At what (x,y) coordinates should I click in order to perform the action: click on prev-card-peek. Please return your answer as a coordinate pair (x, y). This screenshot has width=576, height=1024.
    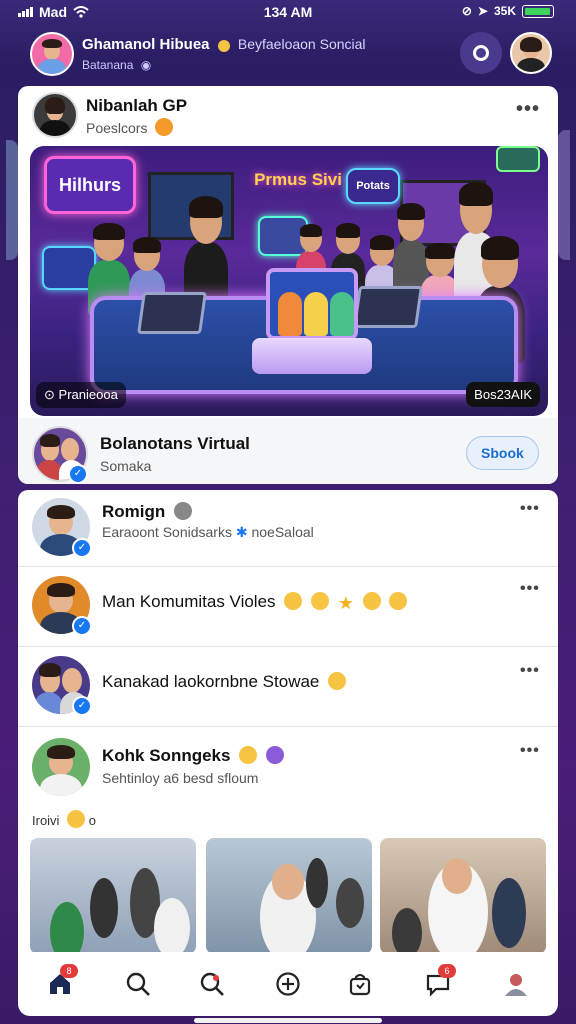
    Looking at the image, I should click on (12, 200).